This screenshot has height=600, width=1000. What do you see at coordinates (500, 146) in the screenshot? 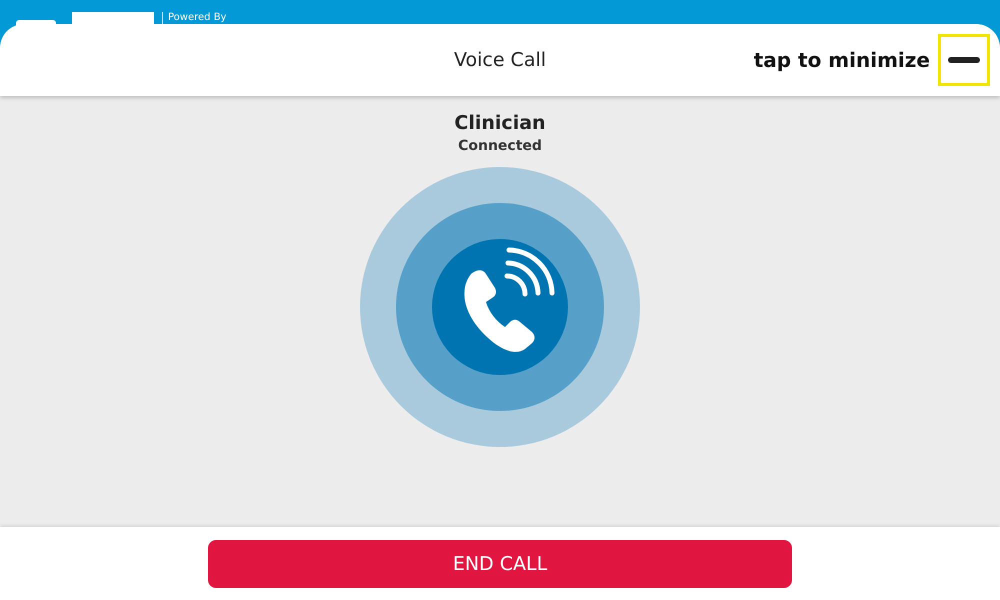
I see `call-status: Connected` at bounding box center [500, 146].